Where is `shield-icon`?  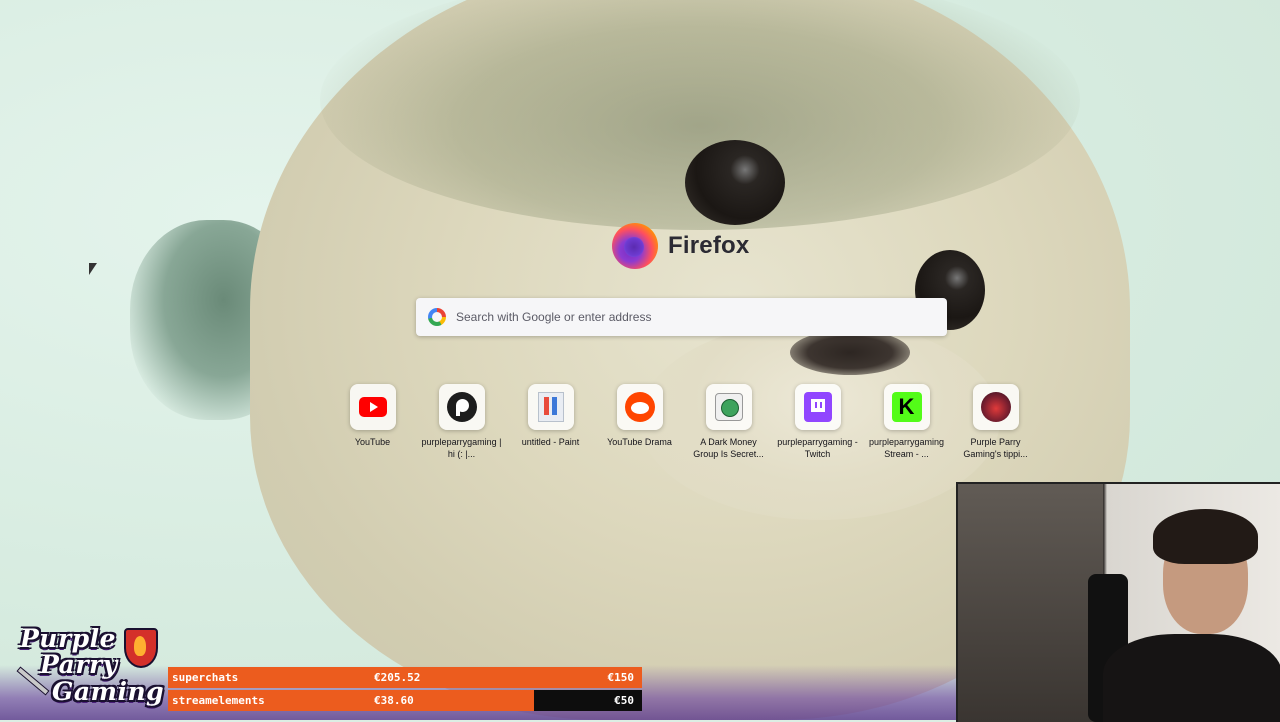 shield-icon is located at coordinates (141, 648).